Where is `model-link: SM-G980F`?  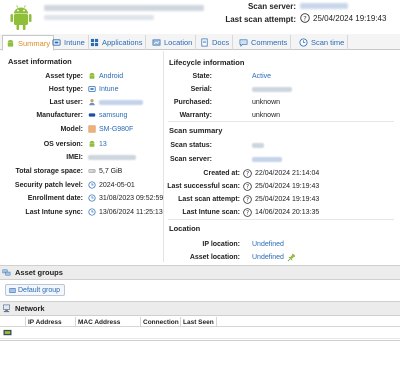 model-link: SM-G980F is located at coordinates (116, 129).